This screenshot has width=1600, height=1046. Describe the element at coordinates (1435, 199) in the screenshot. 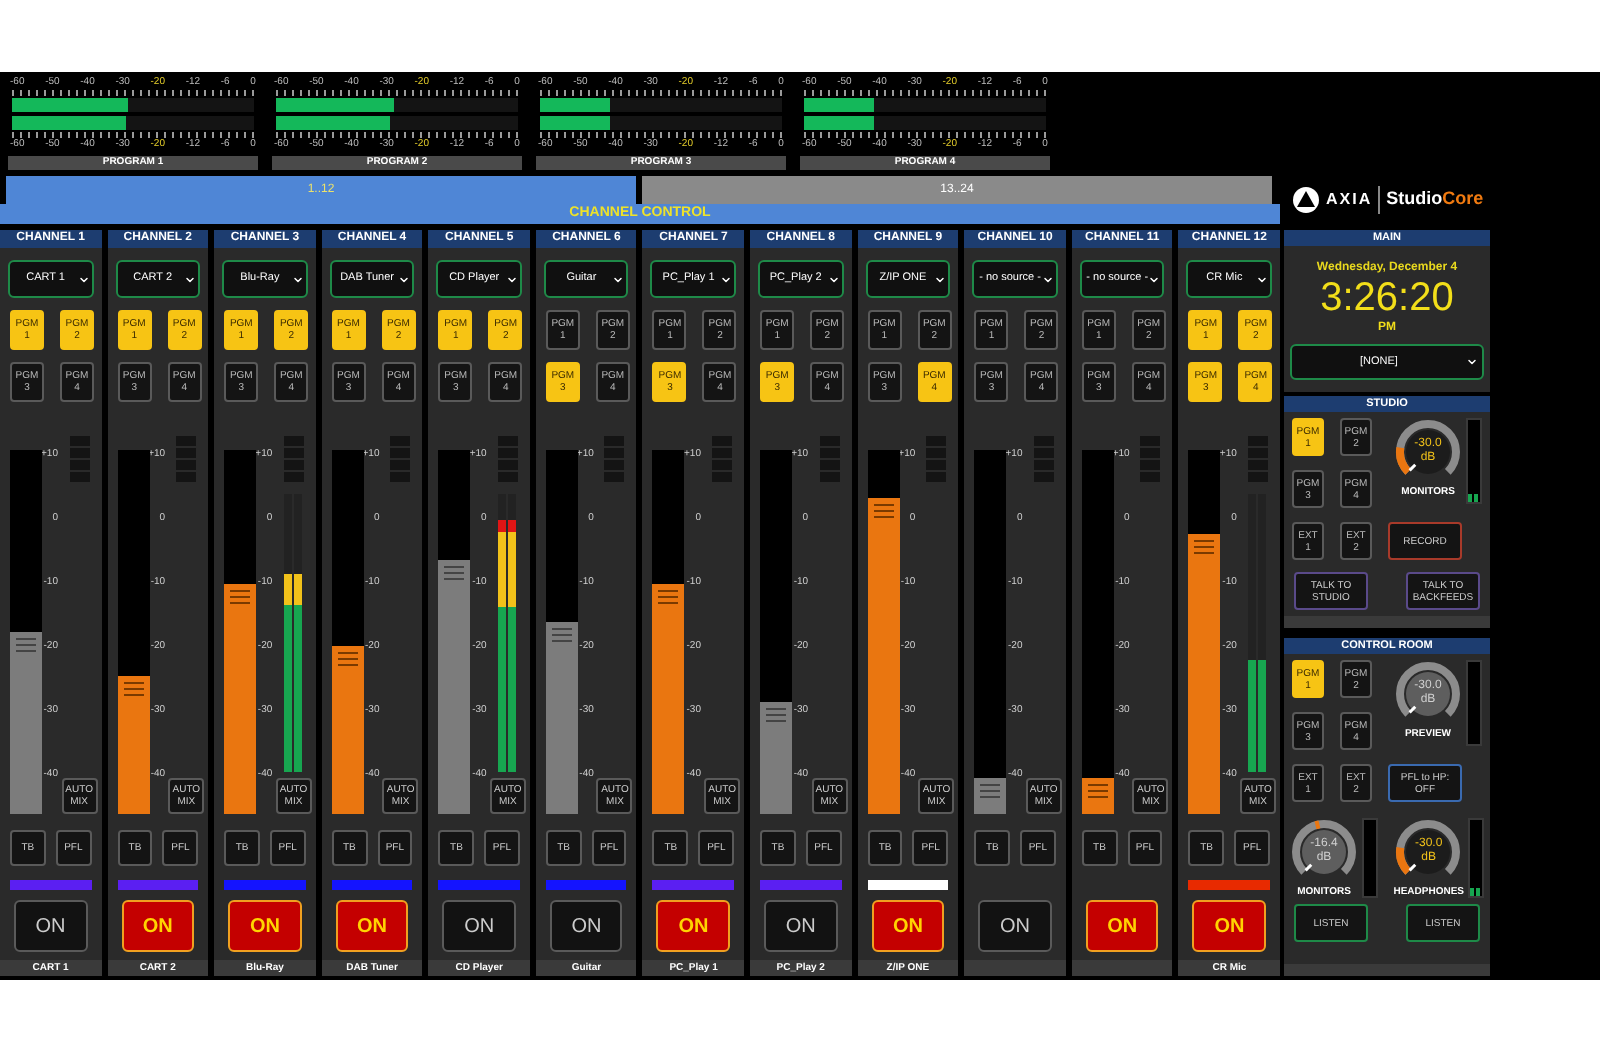

I see `product-name: StudioCore` at that location.